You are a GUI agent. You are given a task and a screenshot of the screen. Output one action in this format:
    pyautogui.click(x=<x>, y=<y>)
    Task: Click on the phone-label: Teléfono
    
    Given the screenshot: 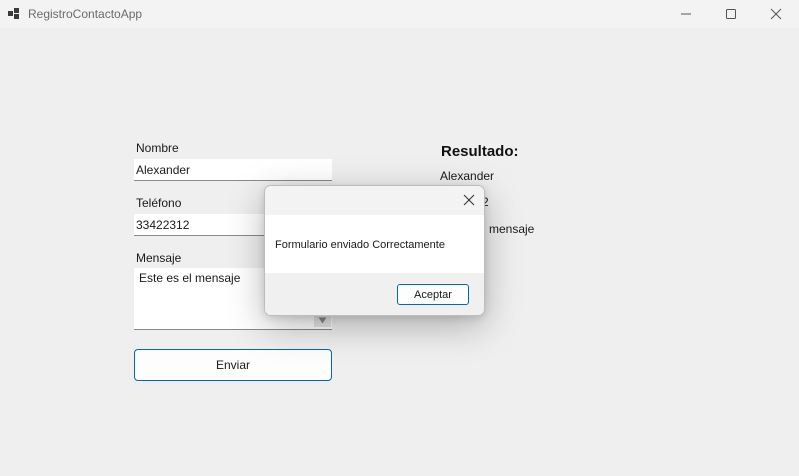 What is the action you would take?
    pyautogui.click(x=159, y=203)
    